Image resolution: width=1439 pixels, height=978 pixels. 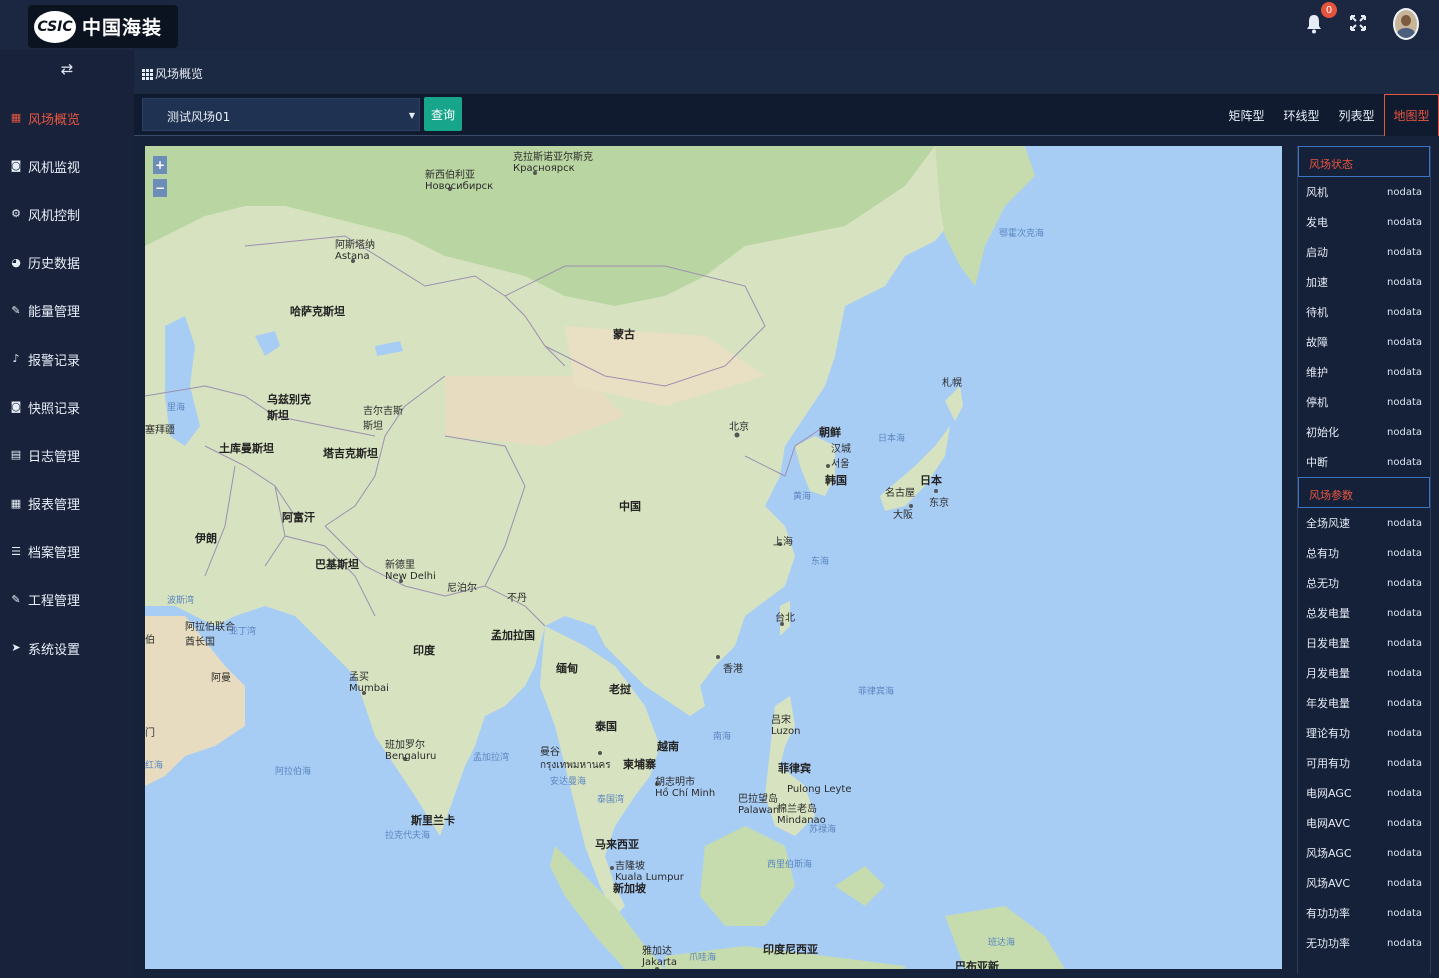 I want to click on panel-row-label: 理论有功, so click(x=1328, y=733).